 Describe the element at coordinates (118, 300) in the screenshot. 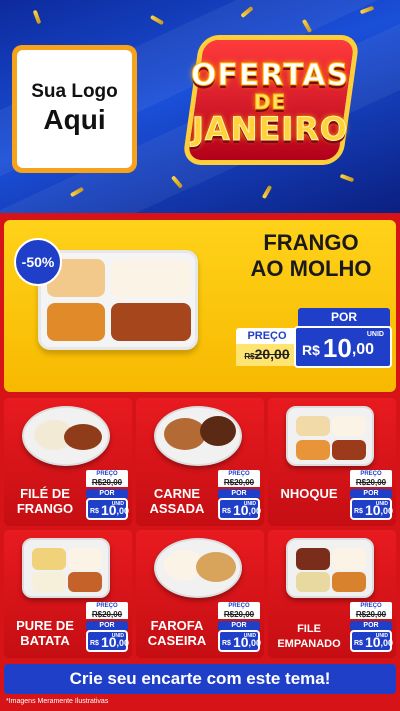

I see `featured-product-image` at that location.